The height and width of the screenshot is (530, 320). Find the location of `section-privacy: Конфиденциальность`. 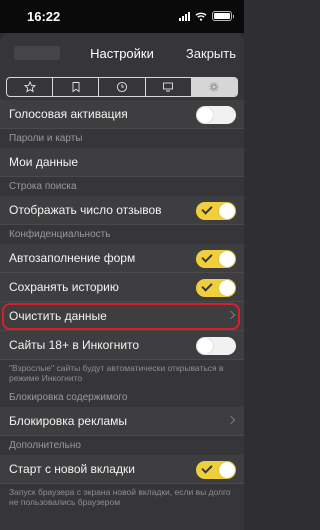

section-privacy: Конфиденциальность is located at coordinates (122, 234).